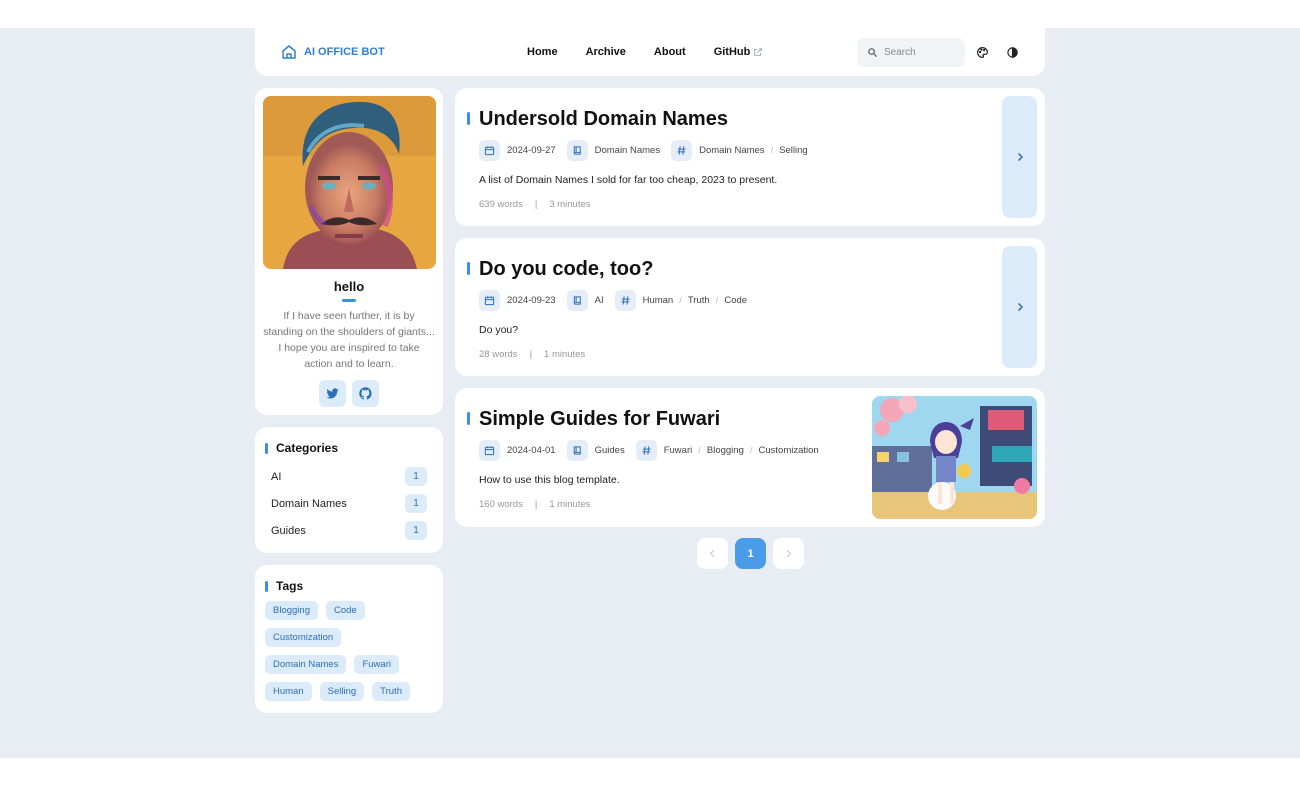 The width and height of the screenshot is (1300, 788). Describe the element at coordinates (570, 204) in the screenshot. I see `read-time: 3 minutes` at that location.